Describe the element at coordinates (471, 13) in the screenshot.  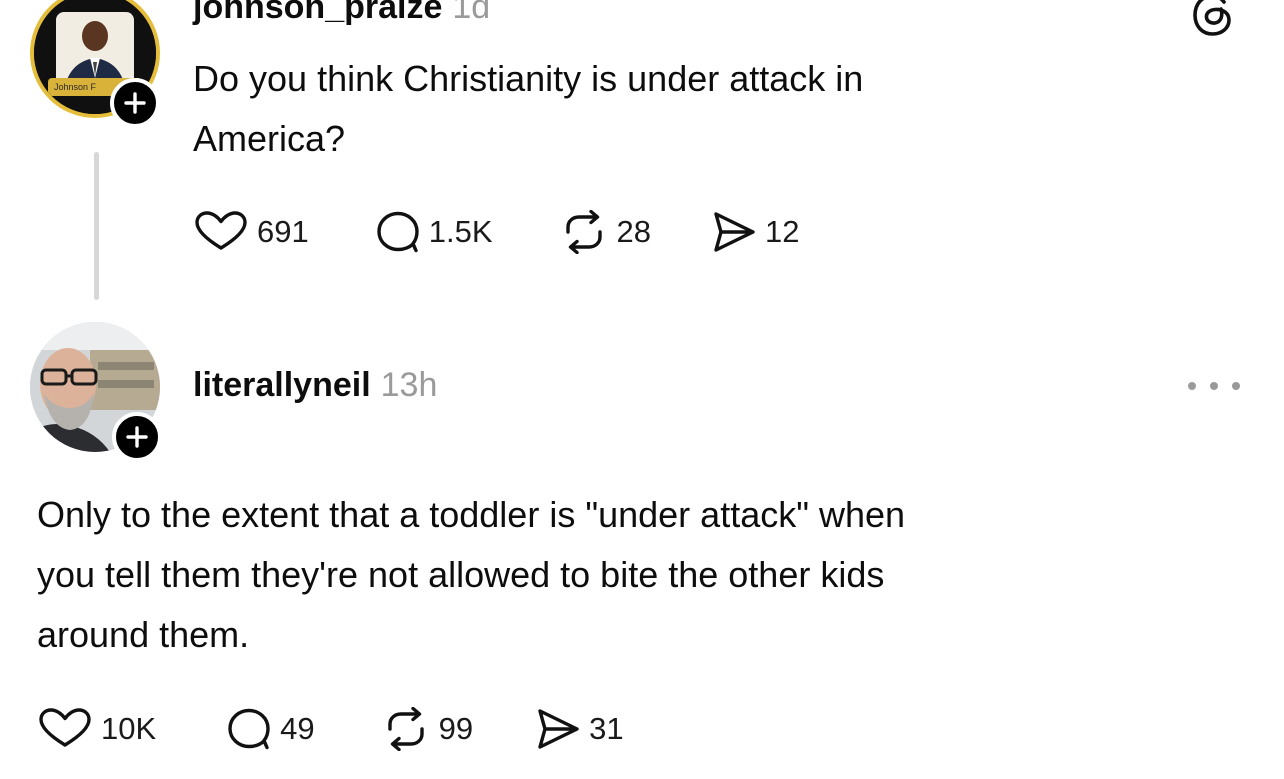
I see `post-time: 1d` at that location.